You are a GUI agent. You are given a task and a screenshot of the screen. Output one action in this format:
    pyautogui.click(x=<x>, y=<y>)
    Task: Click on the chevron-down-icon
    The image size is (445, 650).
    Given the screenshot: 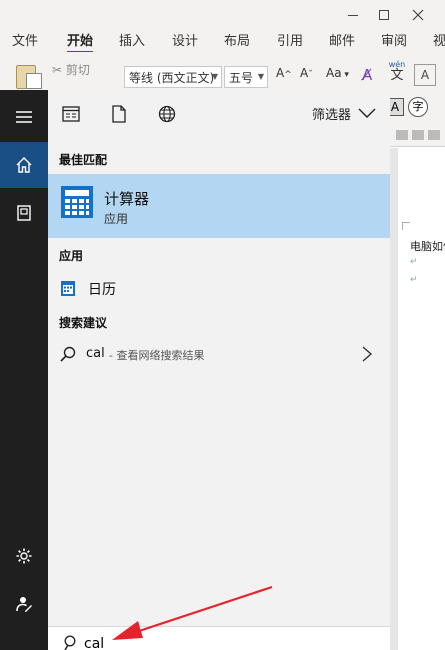 What is the action you would take?
    pyautogui.click(x=367, y=113)
    